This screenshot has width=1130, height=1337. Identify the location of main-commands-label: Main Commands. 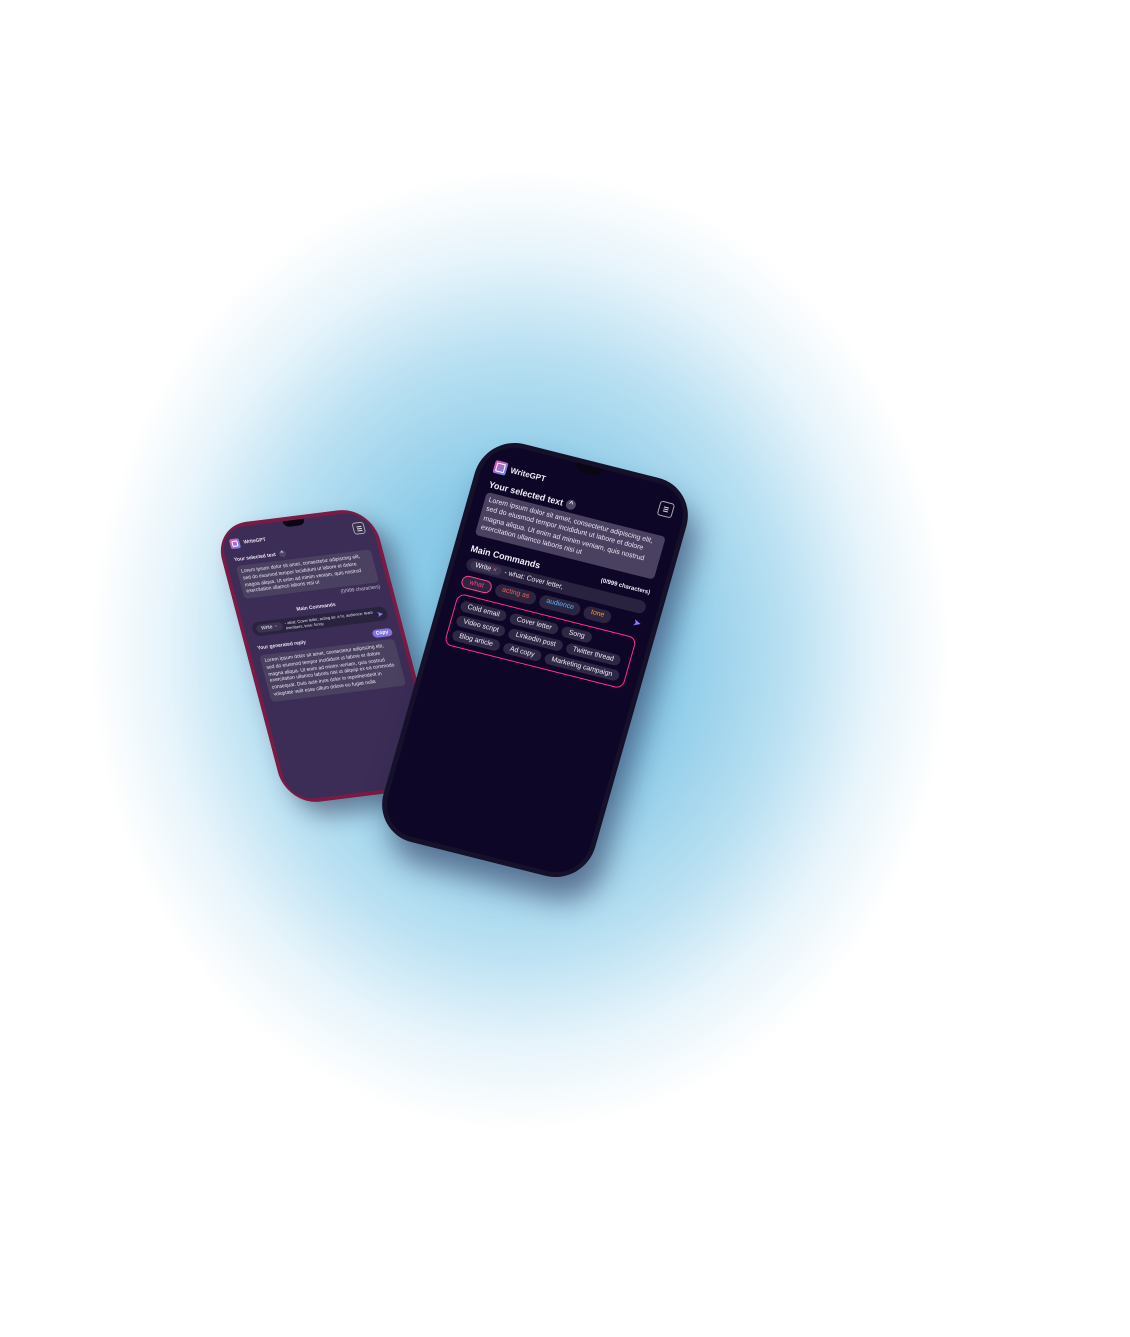
(316, 607).